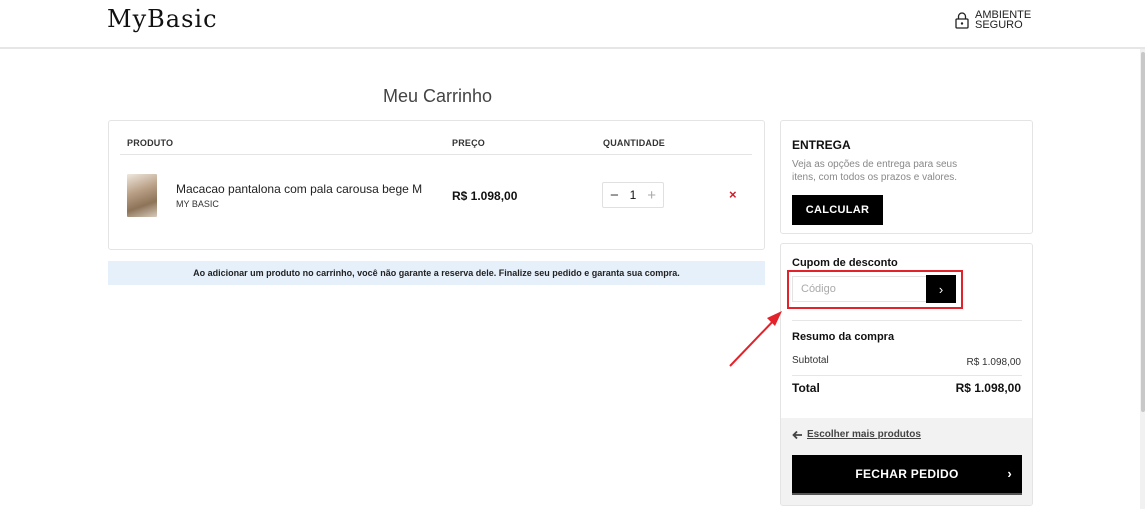 This screenshot has width=1145, height=509. What do you see at coordinates (162, 19) in the screenshot?
I see `brand-logo: MyBasic` at bounding box center [162, 19].